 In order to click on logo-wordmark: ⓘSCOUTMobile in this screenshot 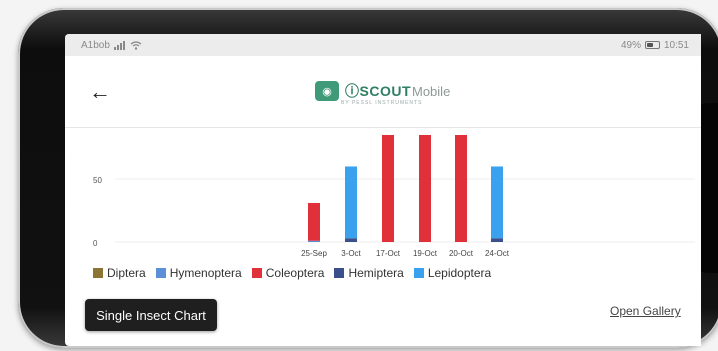, I will do `click(397, 91)`.